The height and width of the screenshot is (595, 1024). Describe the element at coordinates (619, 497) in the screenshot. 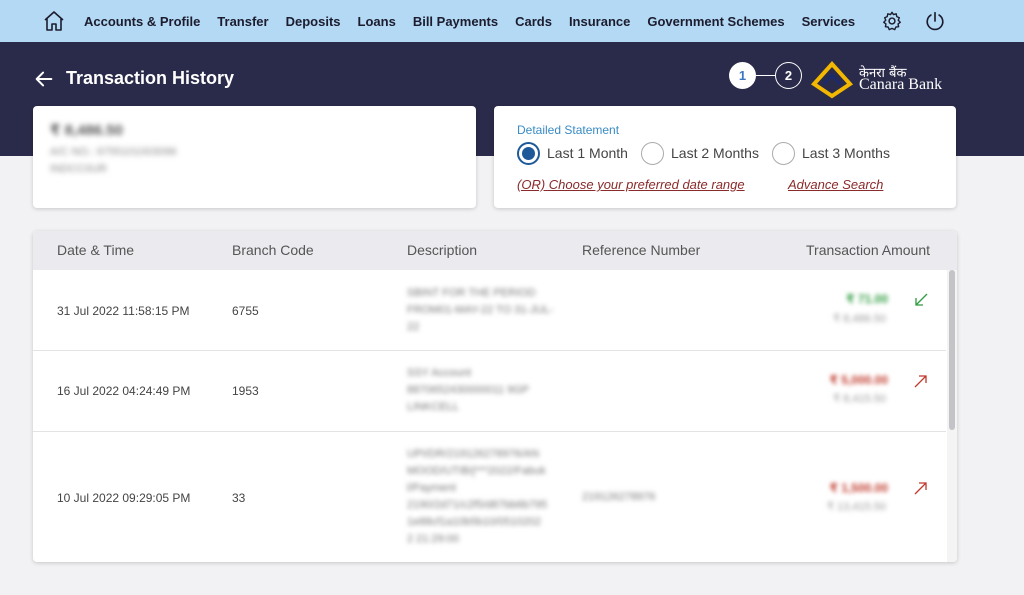

I see `row-reference: 219126278976` at that location.